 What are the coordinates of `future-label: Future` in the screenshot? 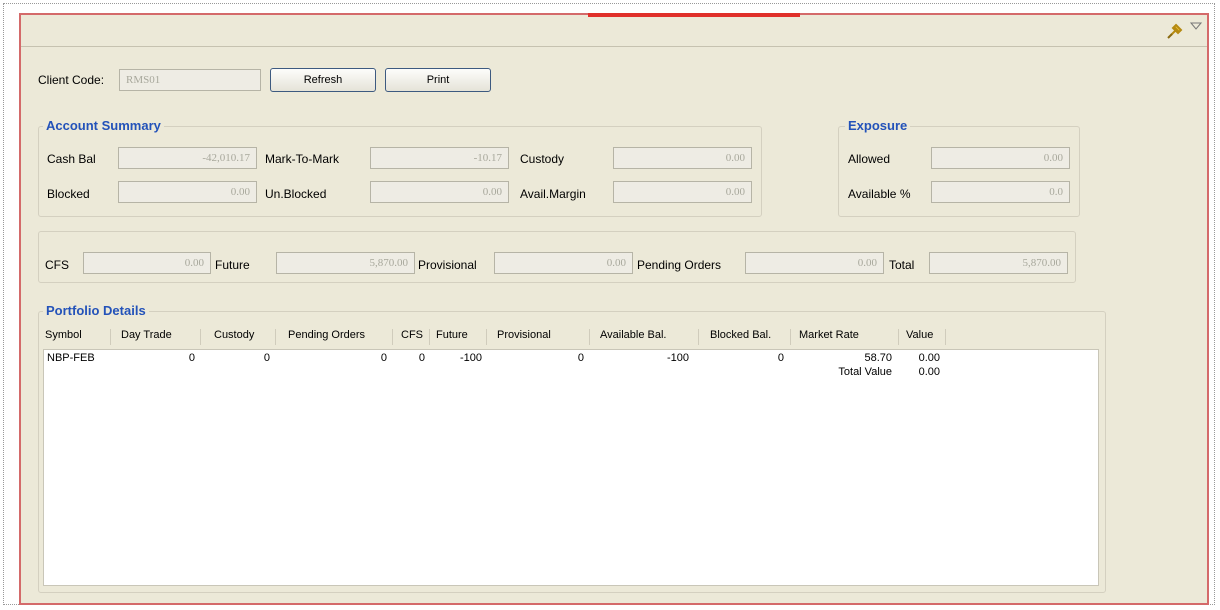 It's located at (232, 265).